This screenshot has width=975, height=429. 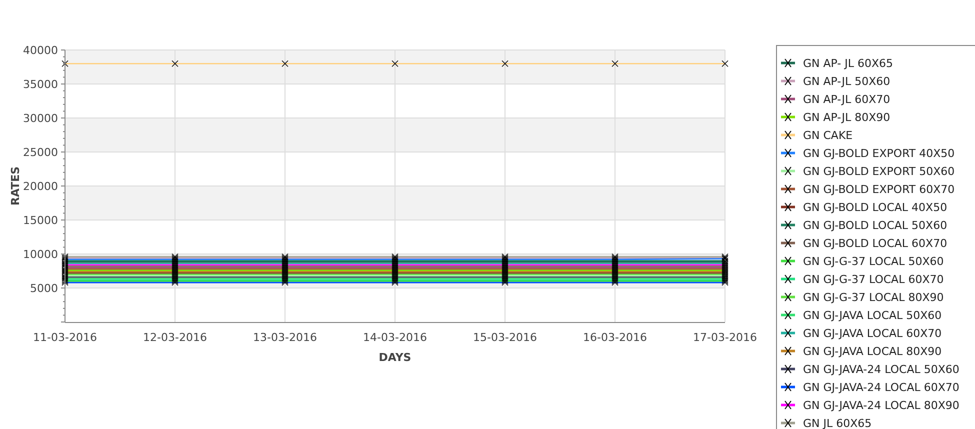 I want to click on legend-label: GN GJ-BOLD EXPORT 50X60, so click(x=879, y=171).